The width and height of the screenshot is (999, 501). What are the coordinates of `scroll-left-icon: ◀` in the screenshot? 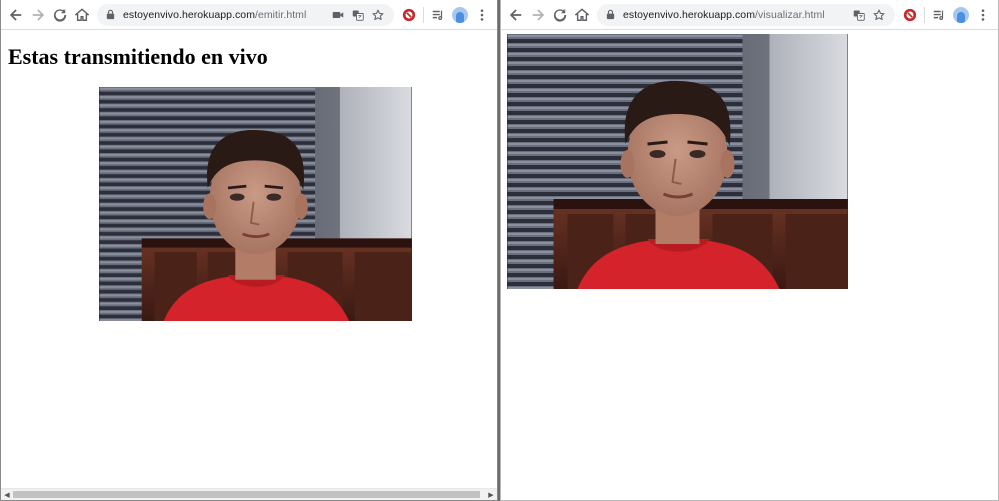 It's located at (7, 494).